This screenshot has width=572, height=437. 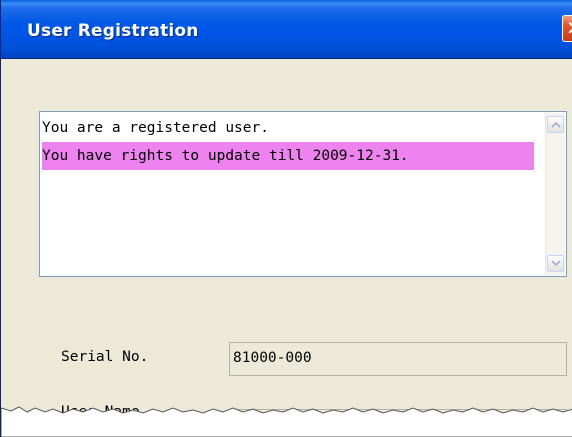 What do you see at coordinates (286, 421) in the screenshot?
I see `torn-edge` at bounding box center [286, 421].